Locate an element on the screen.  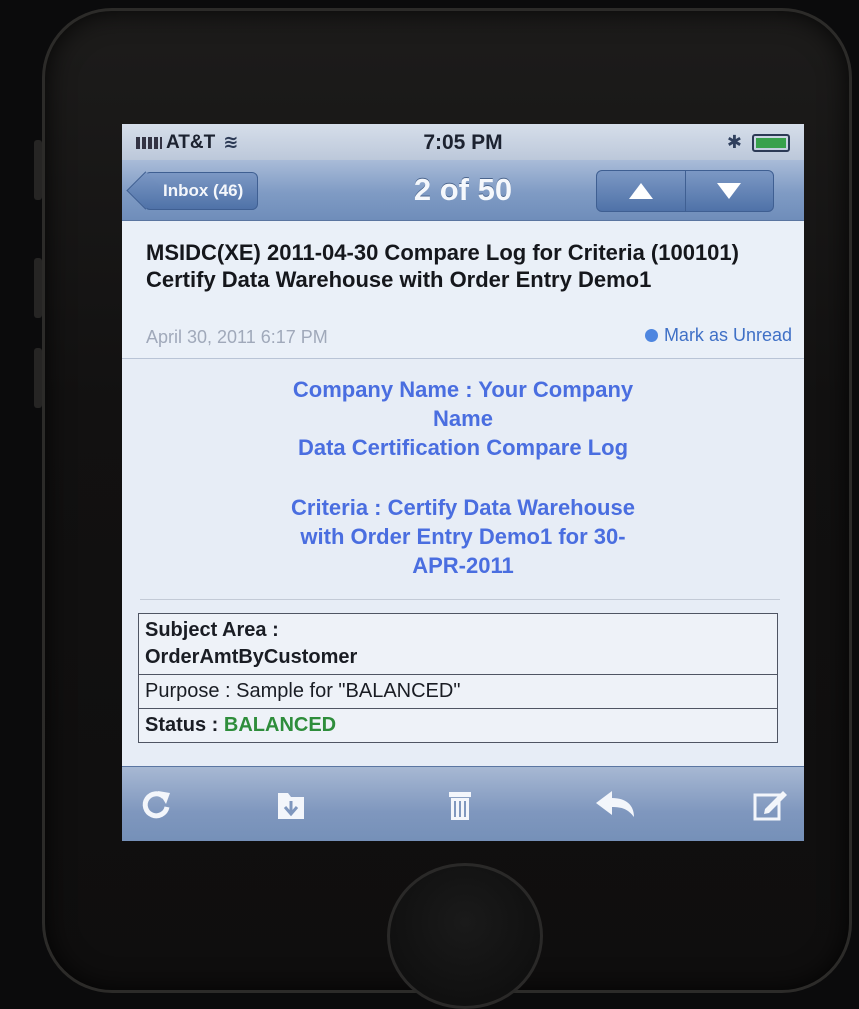
subject-area-cell: Subject Area : OrderAmtByCustomer is located at coordinates (458, 644).